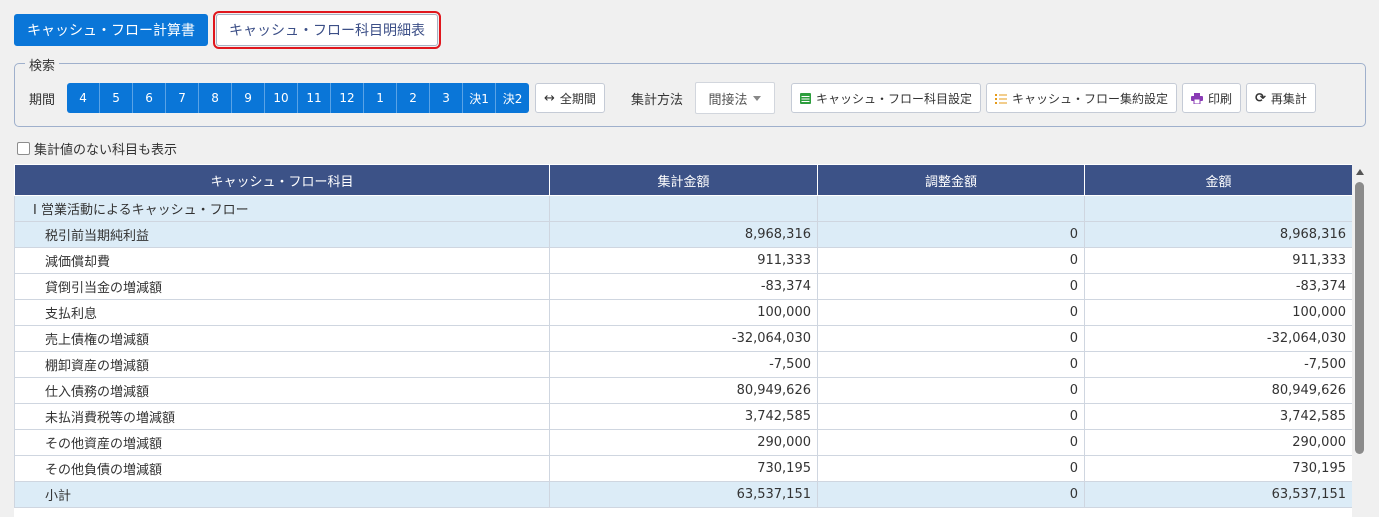 This screenshot has height=517, width=1379. What do you see at coordinates (327, 30) in the screenshot?
I see `tab-cash-flow-account-detail: キャッシュ・フロー科目明細表` at bounding box center [327, 30].